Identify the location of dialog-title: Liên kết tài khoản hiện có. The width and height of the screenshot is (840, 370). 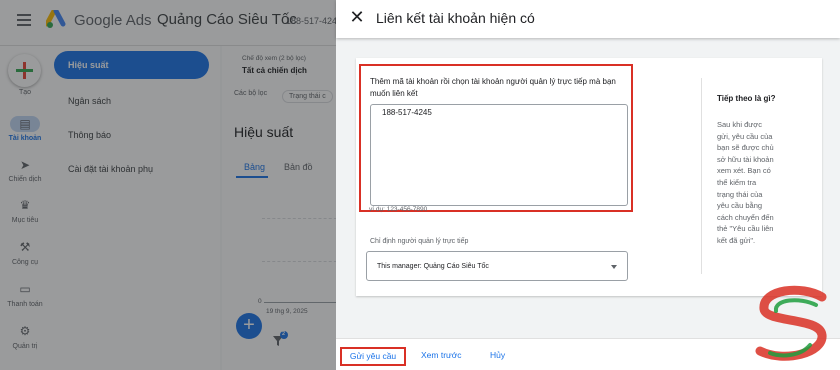
(455, 18).